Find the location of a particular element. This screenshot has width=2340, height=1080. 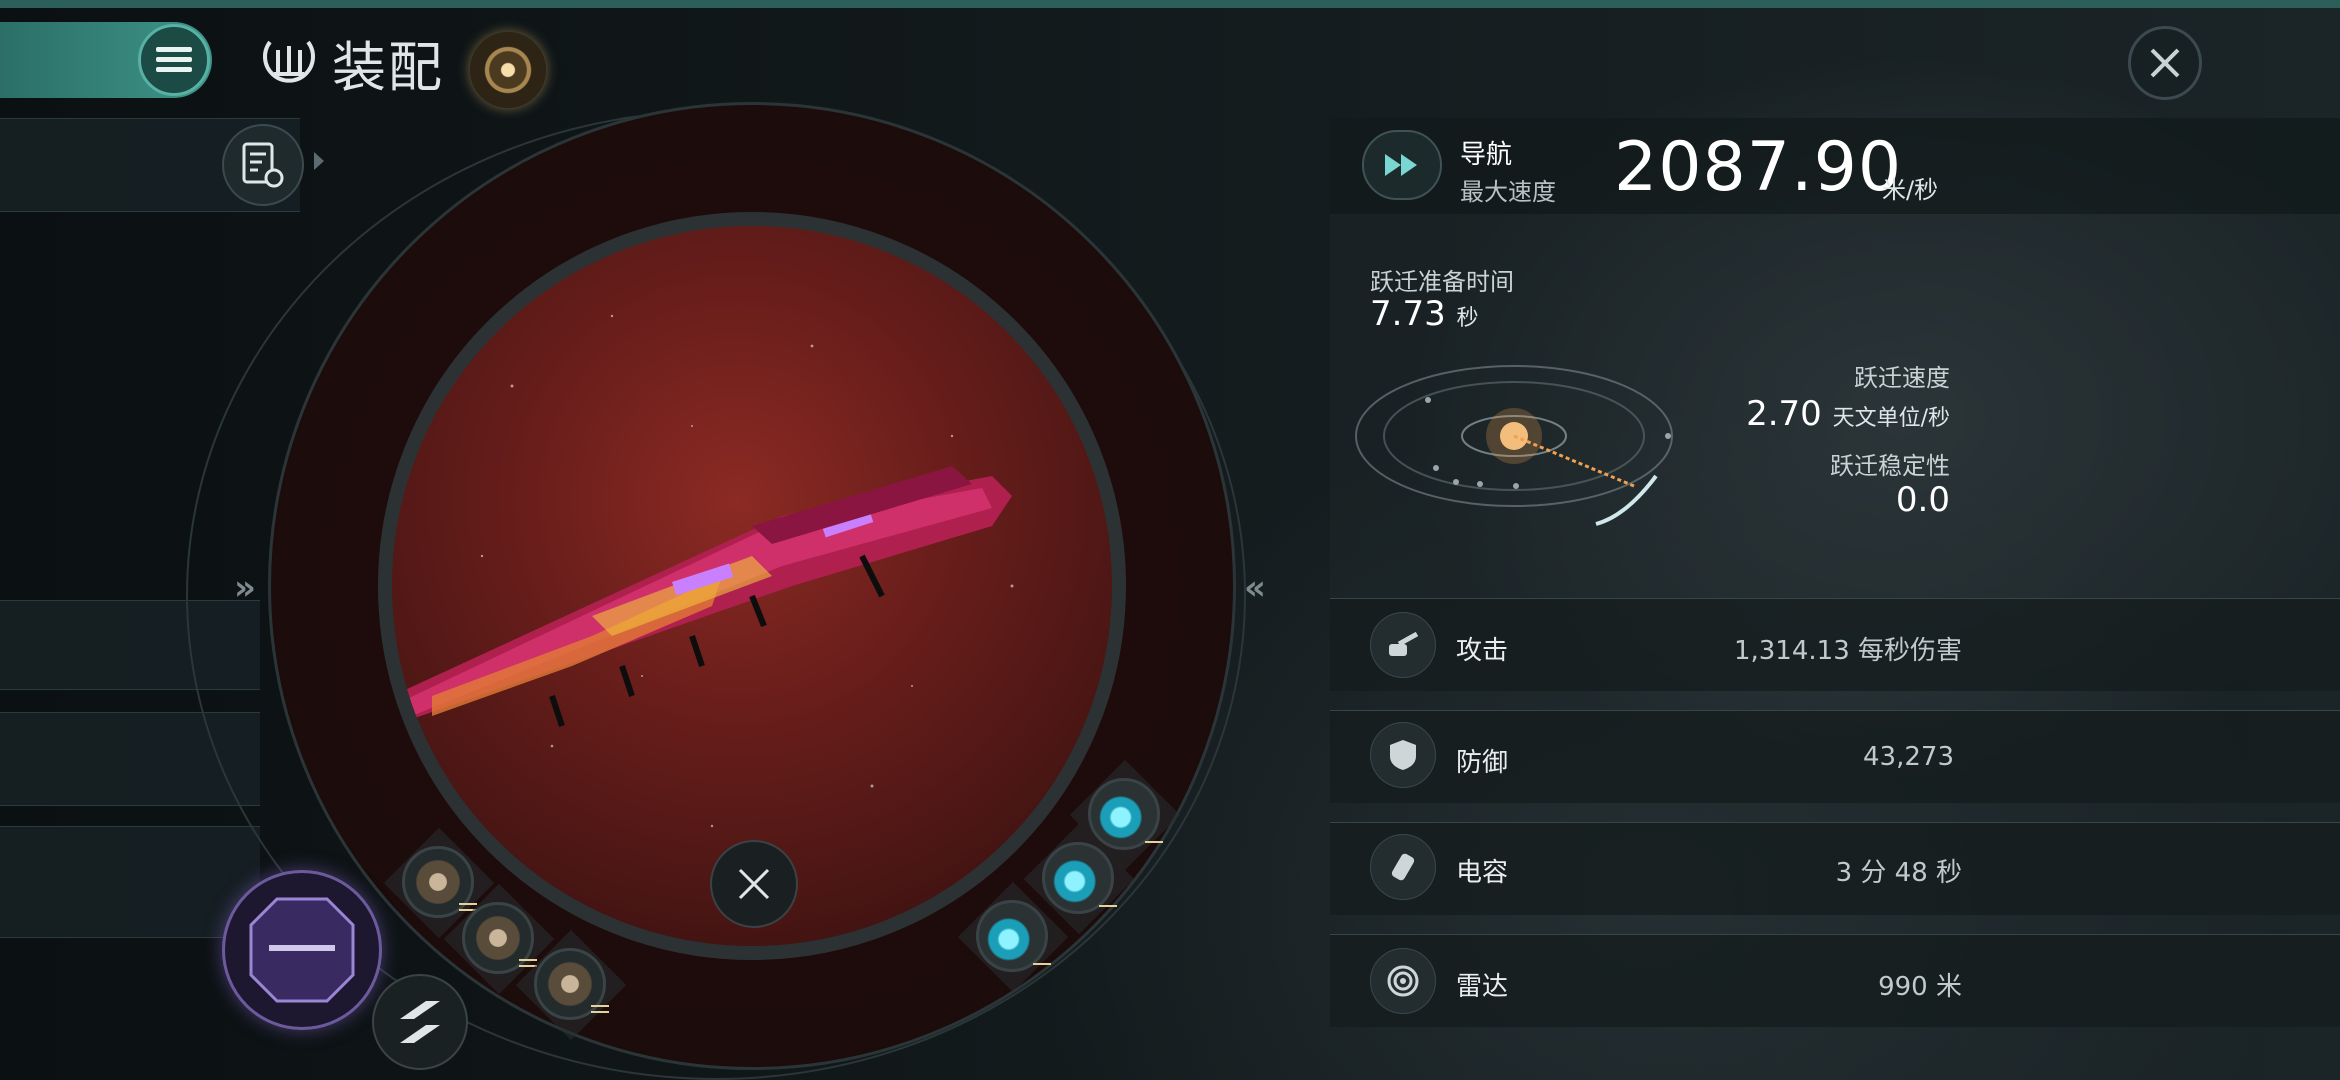

warp-prep-label: 跃迁准备时间 is located at coordinates (1442, 282).